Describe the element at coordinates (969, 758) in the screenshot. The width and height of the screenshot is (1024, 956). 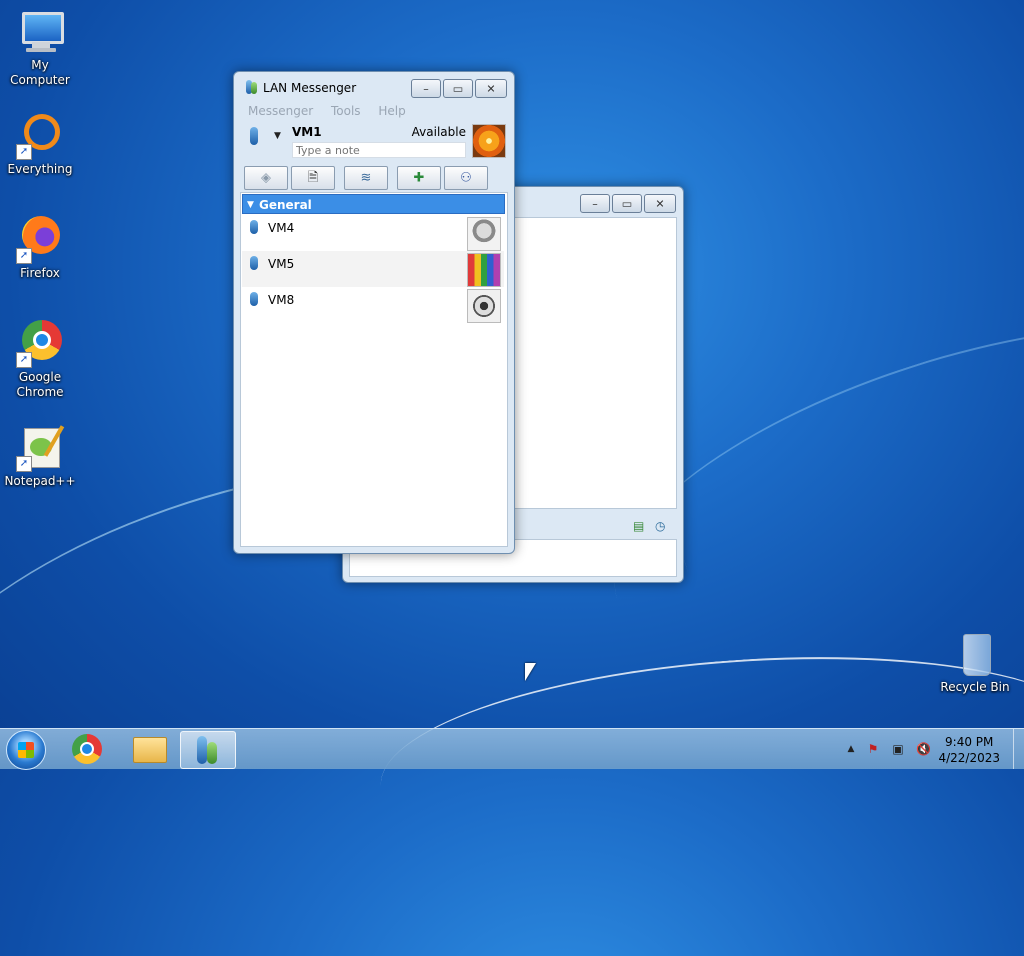
I see `clock-date: 4/22/2023` at that location.